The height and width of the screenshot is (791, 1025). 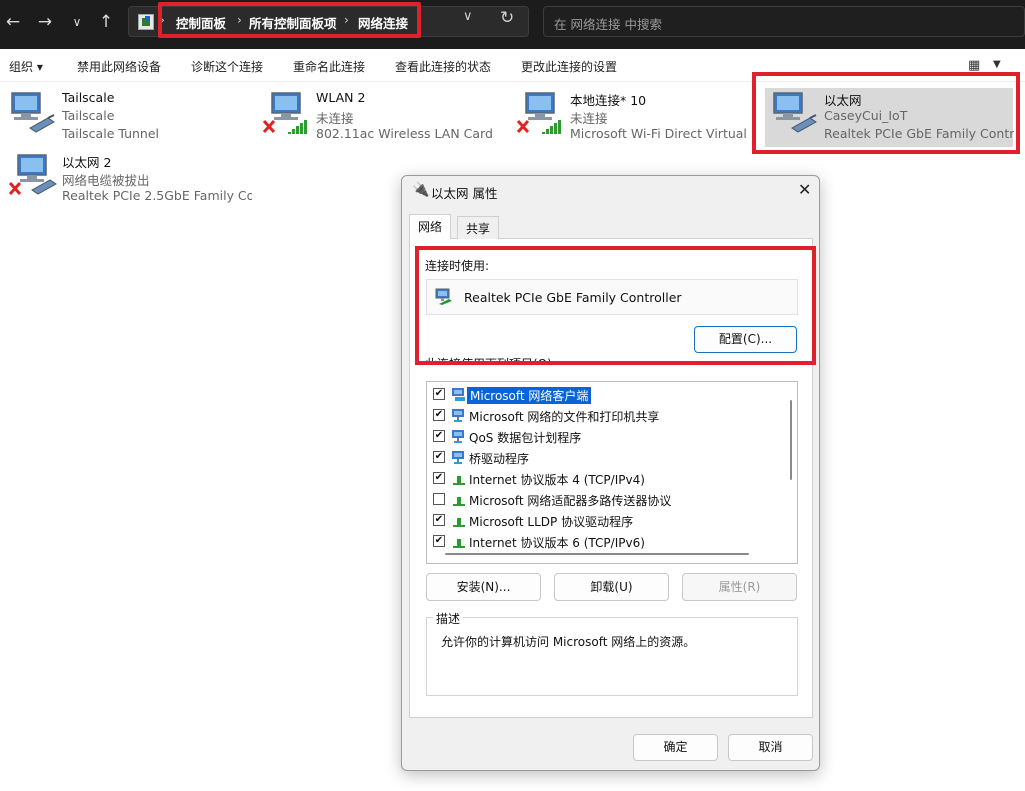 I want to click on list-item: Microsoft 网络适配器多路传送器协议, so click(x=604, y=499).